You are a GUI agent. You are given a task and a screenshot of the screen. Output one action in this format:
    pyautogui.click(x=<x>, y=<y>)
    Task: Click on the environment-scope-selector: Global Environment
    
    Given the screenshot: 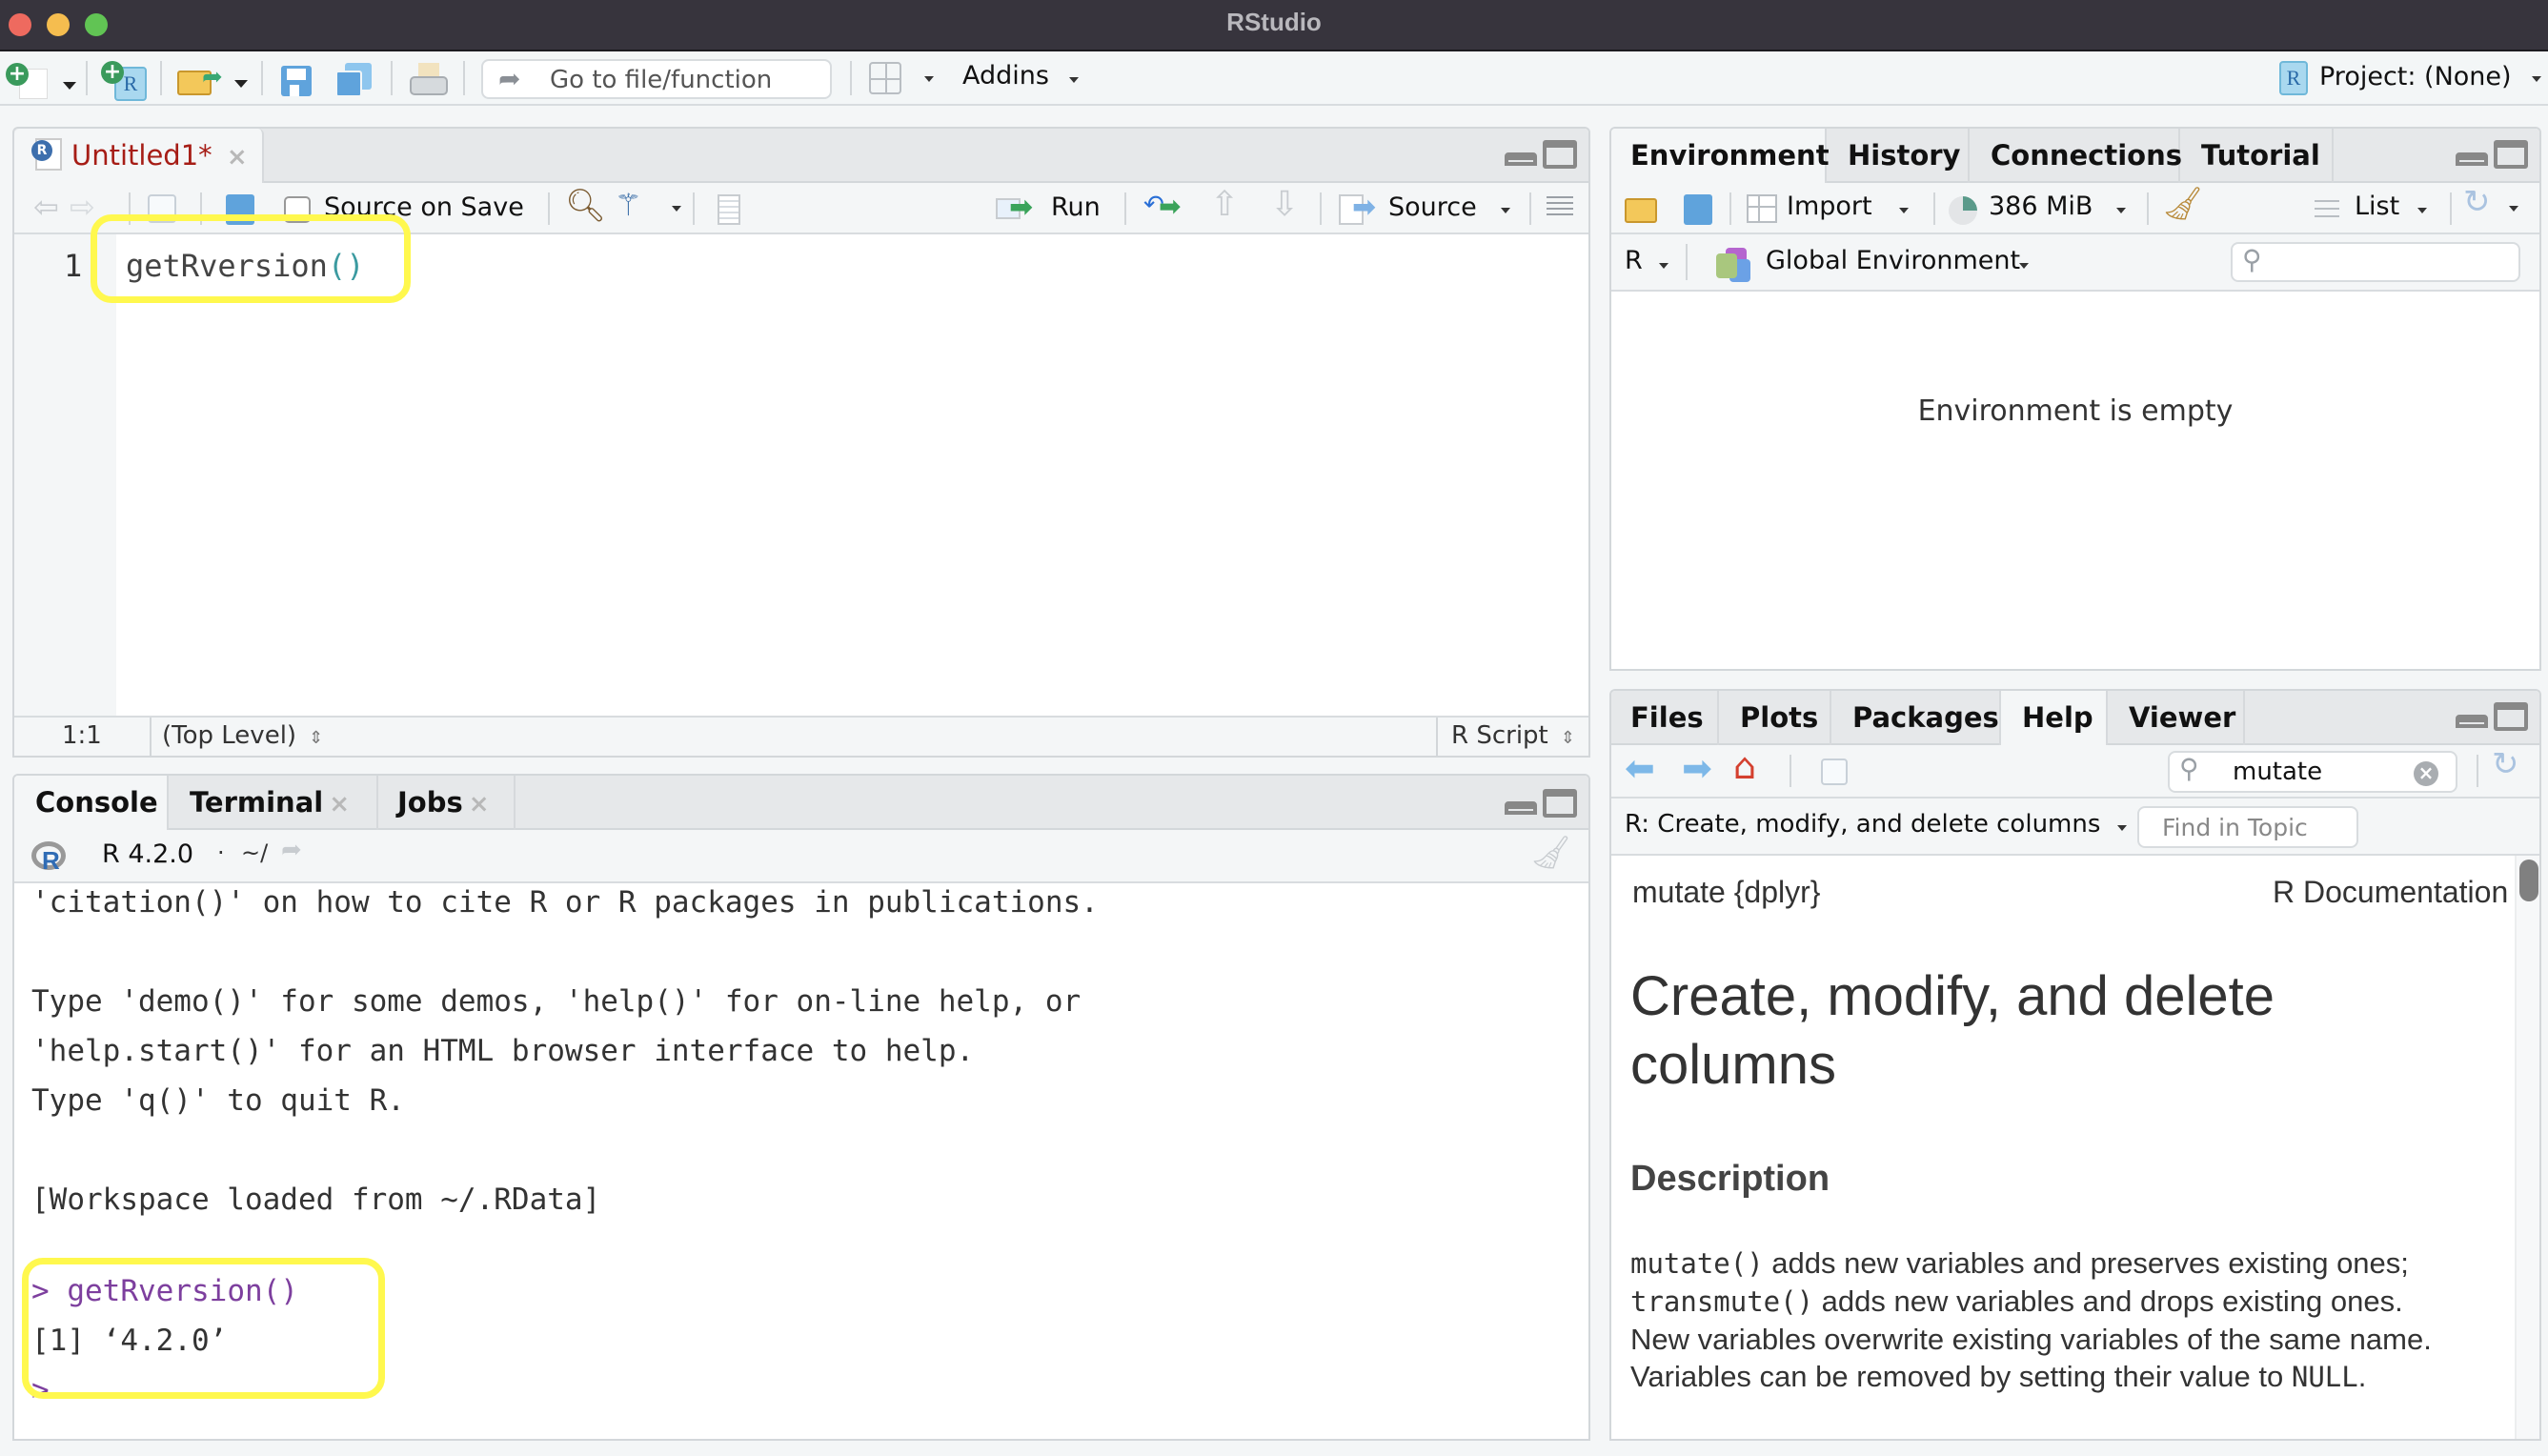 What is the action you would take?
    pyautogui.click(x=1878, y=263)
    